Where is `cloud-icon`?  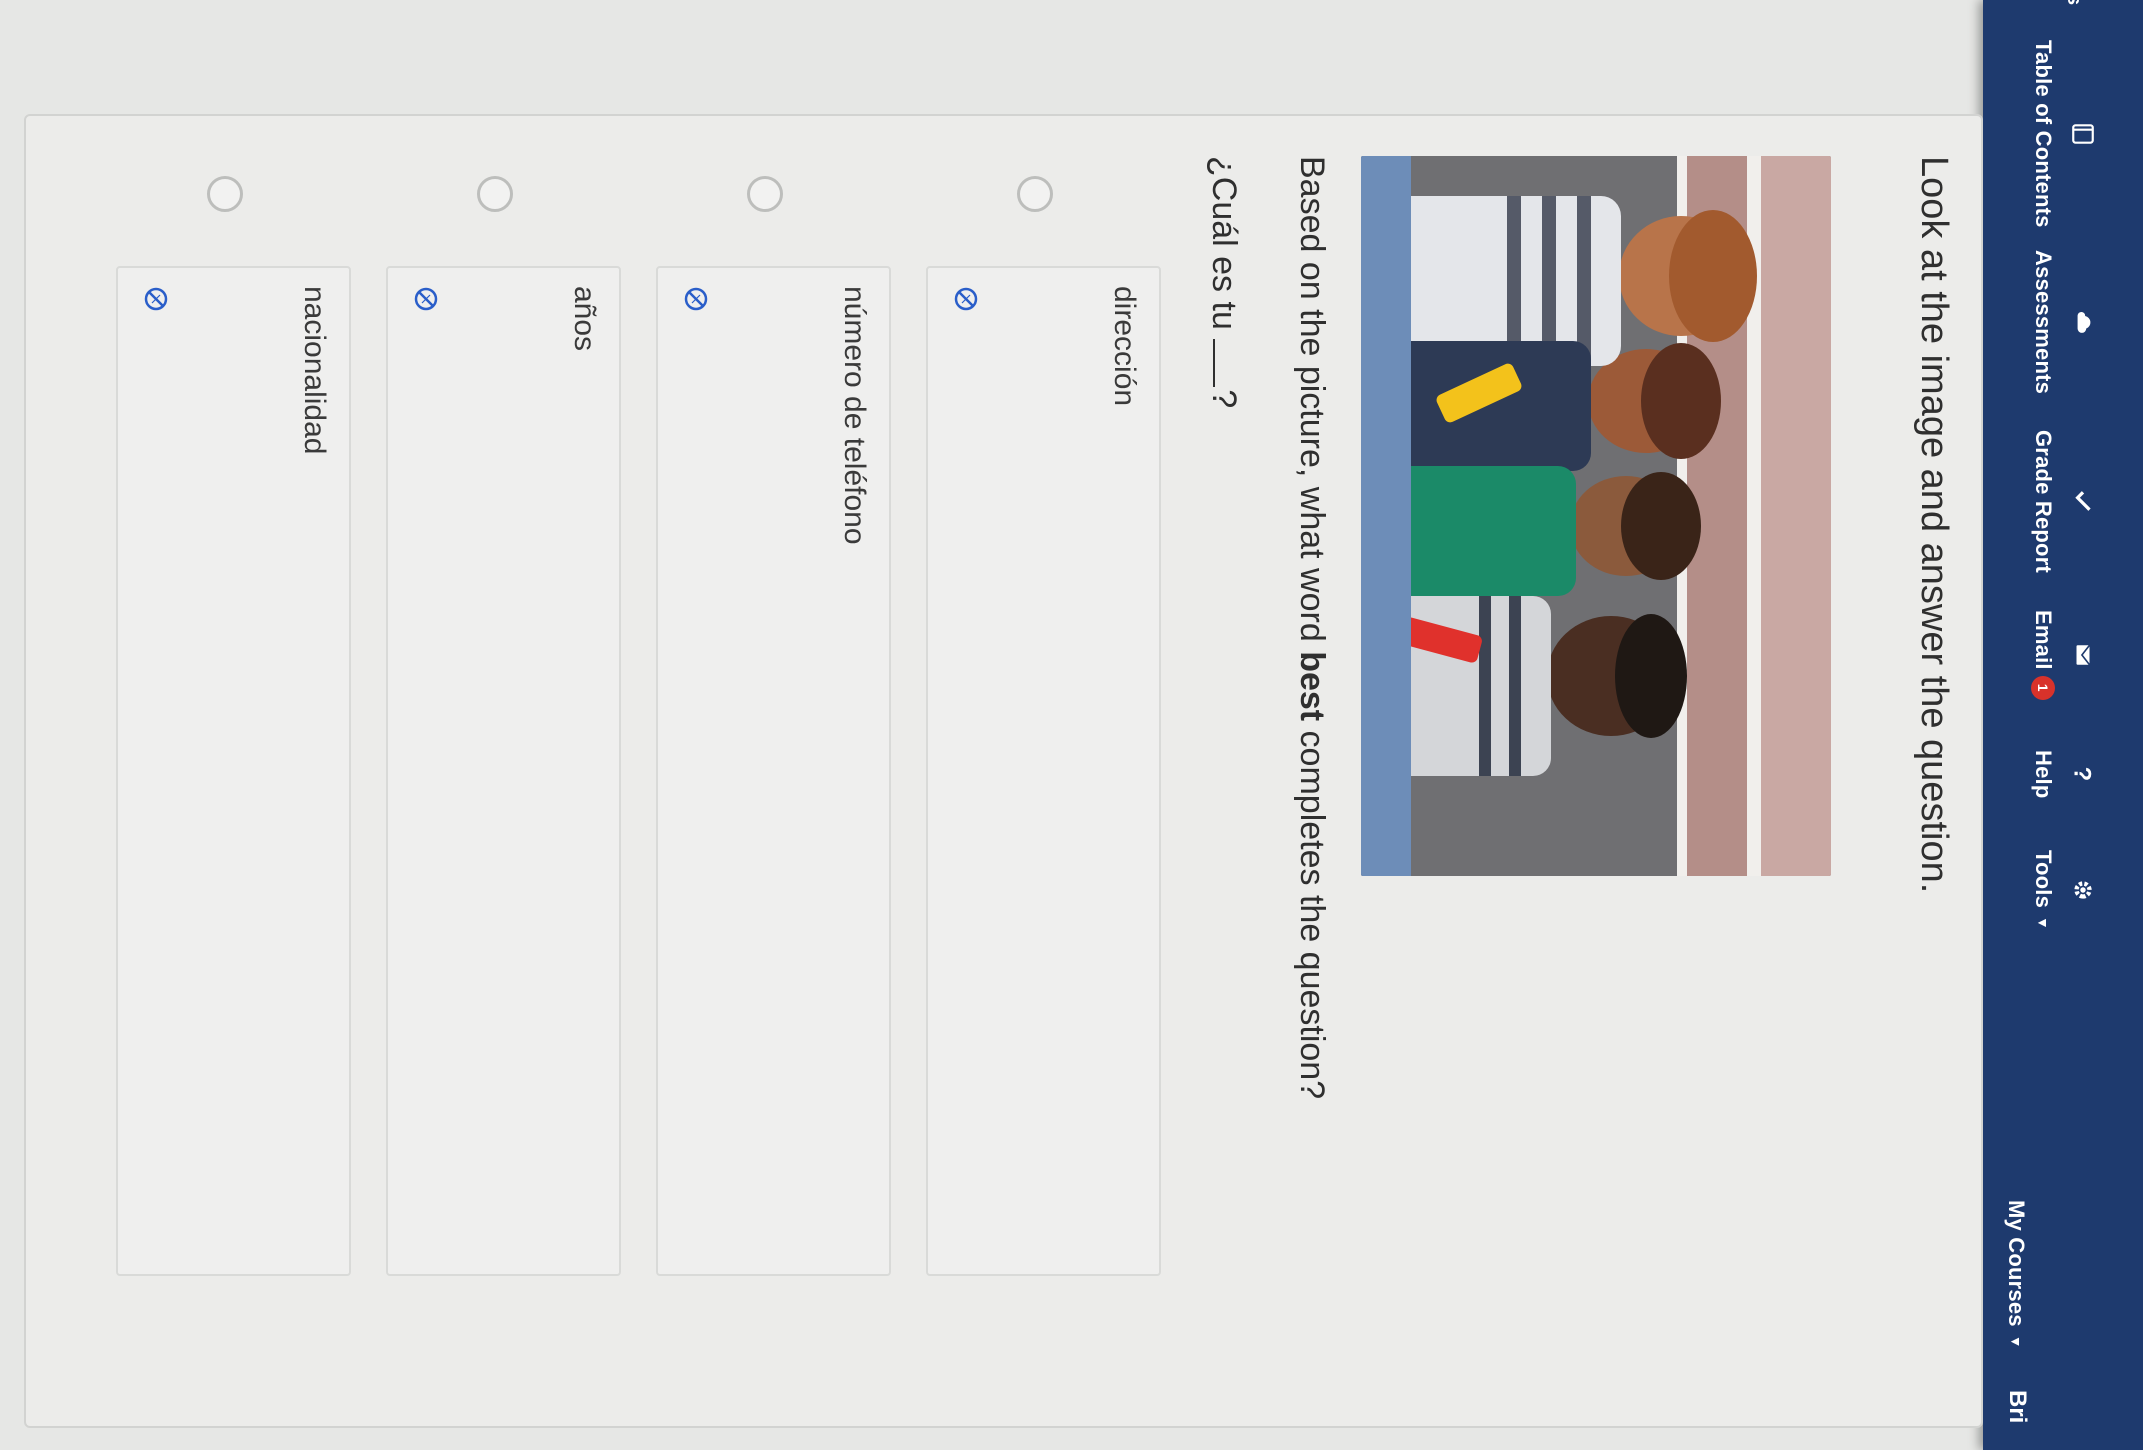 cloud-icon is located at coordinates (2084, 322).